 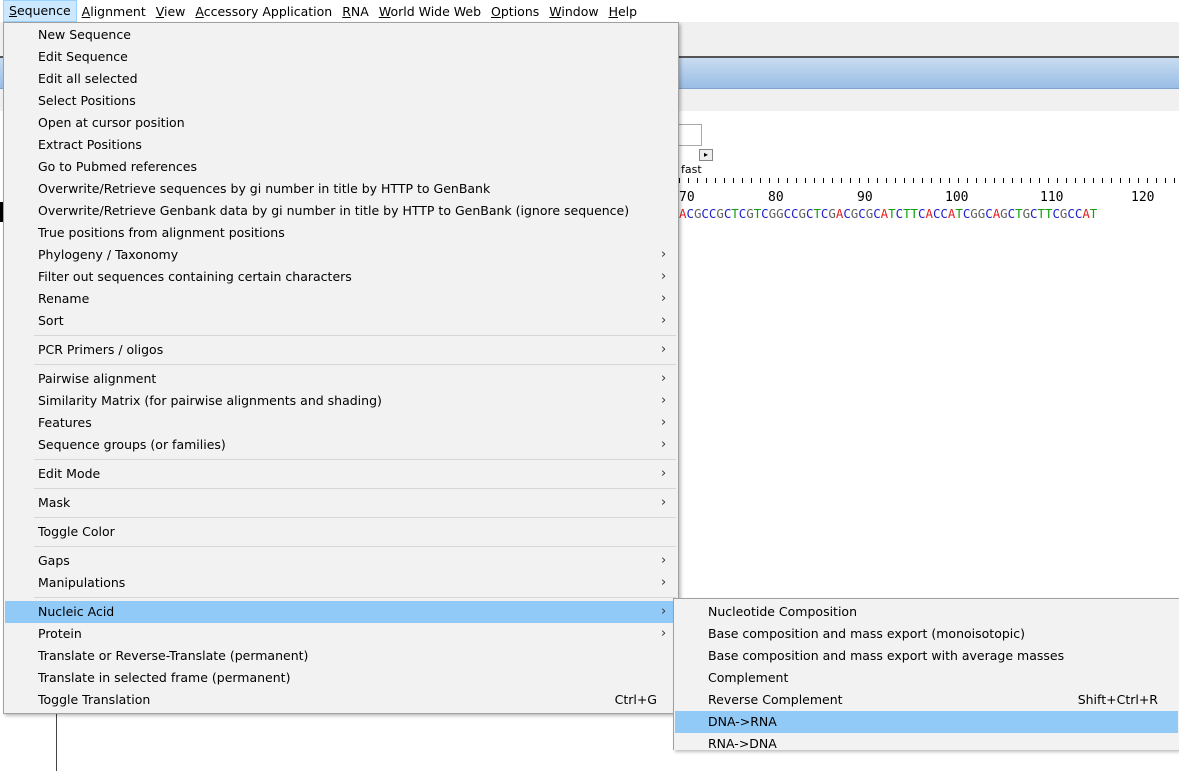 I want to click on menu-item-features: Features ›, so click(x=341, y=423).